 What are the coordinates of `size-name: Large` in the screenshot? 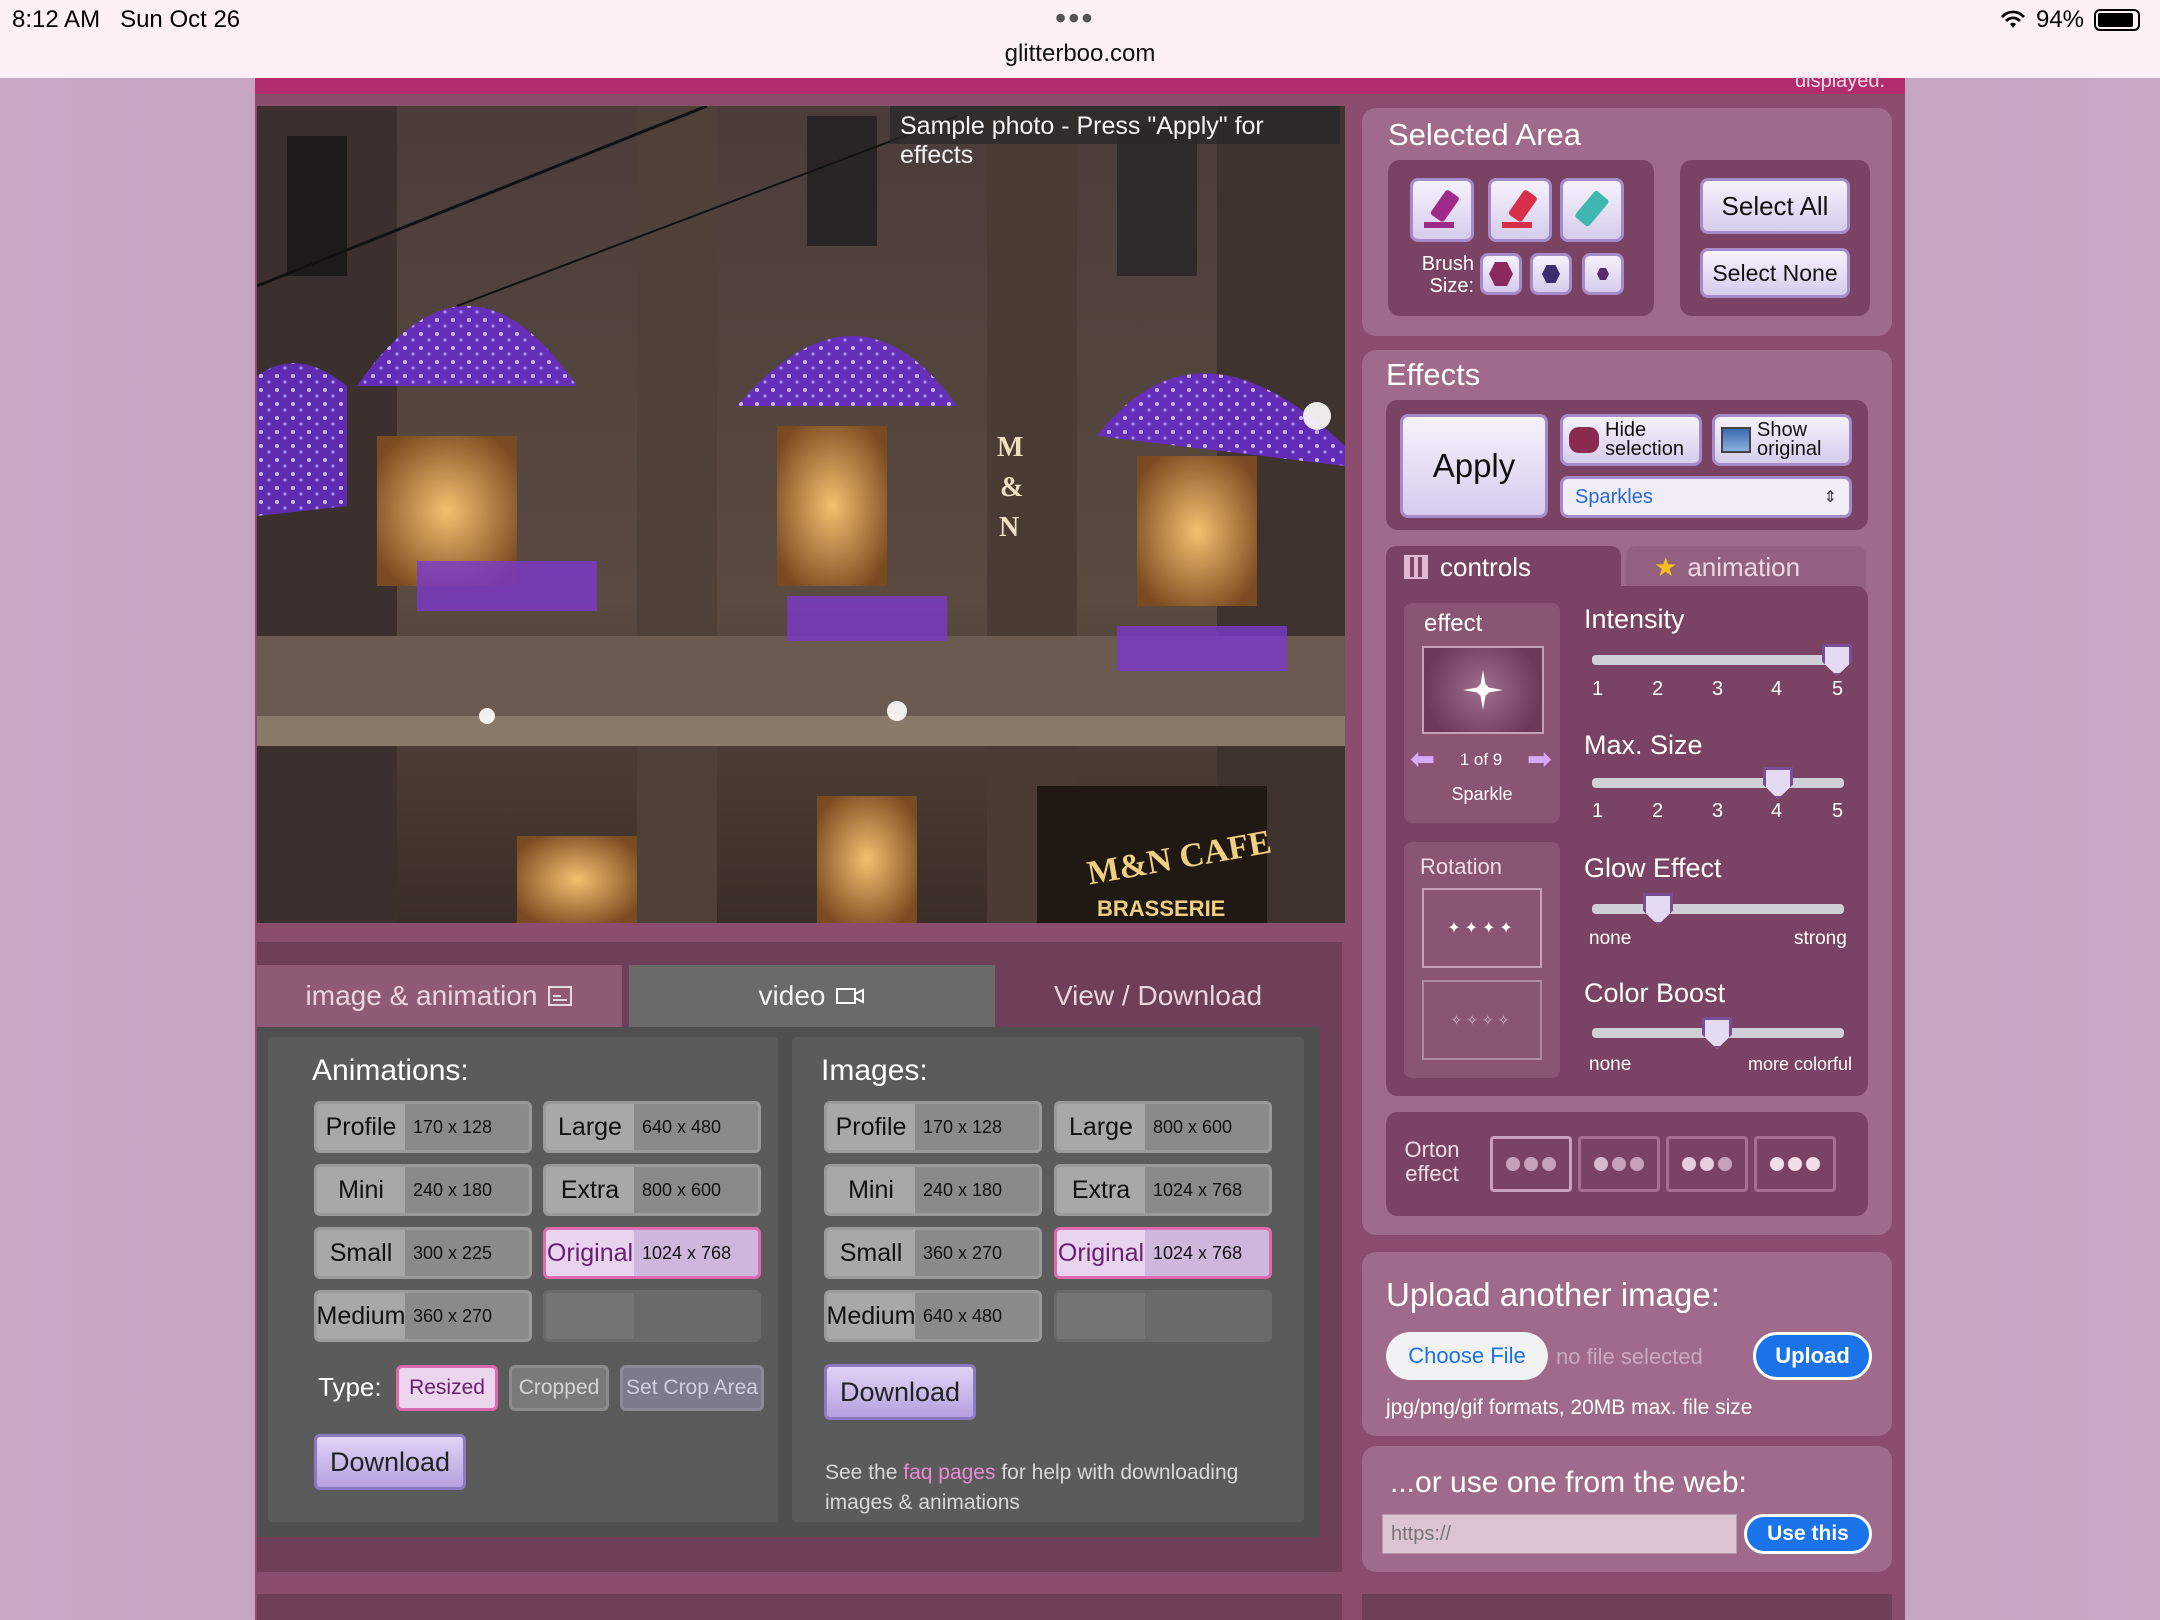 It's located at (1101, 1127).